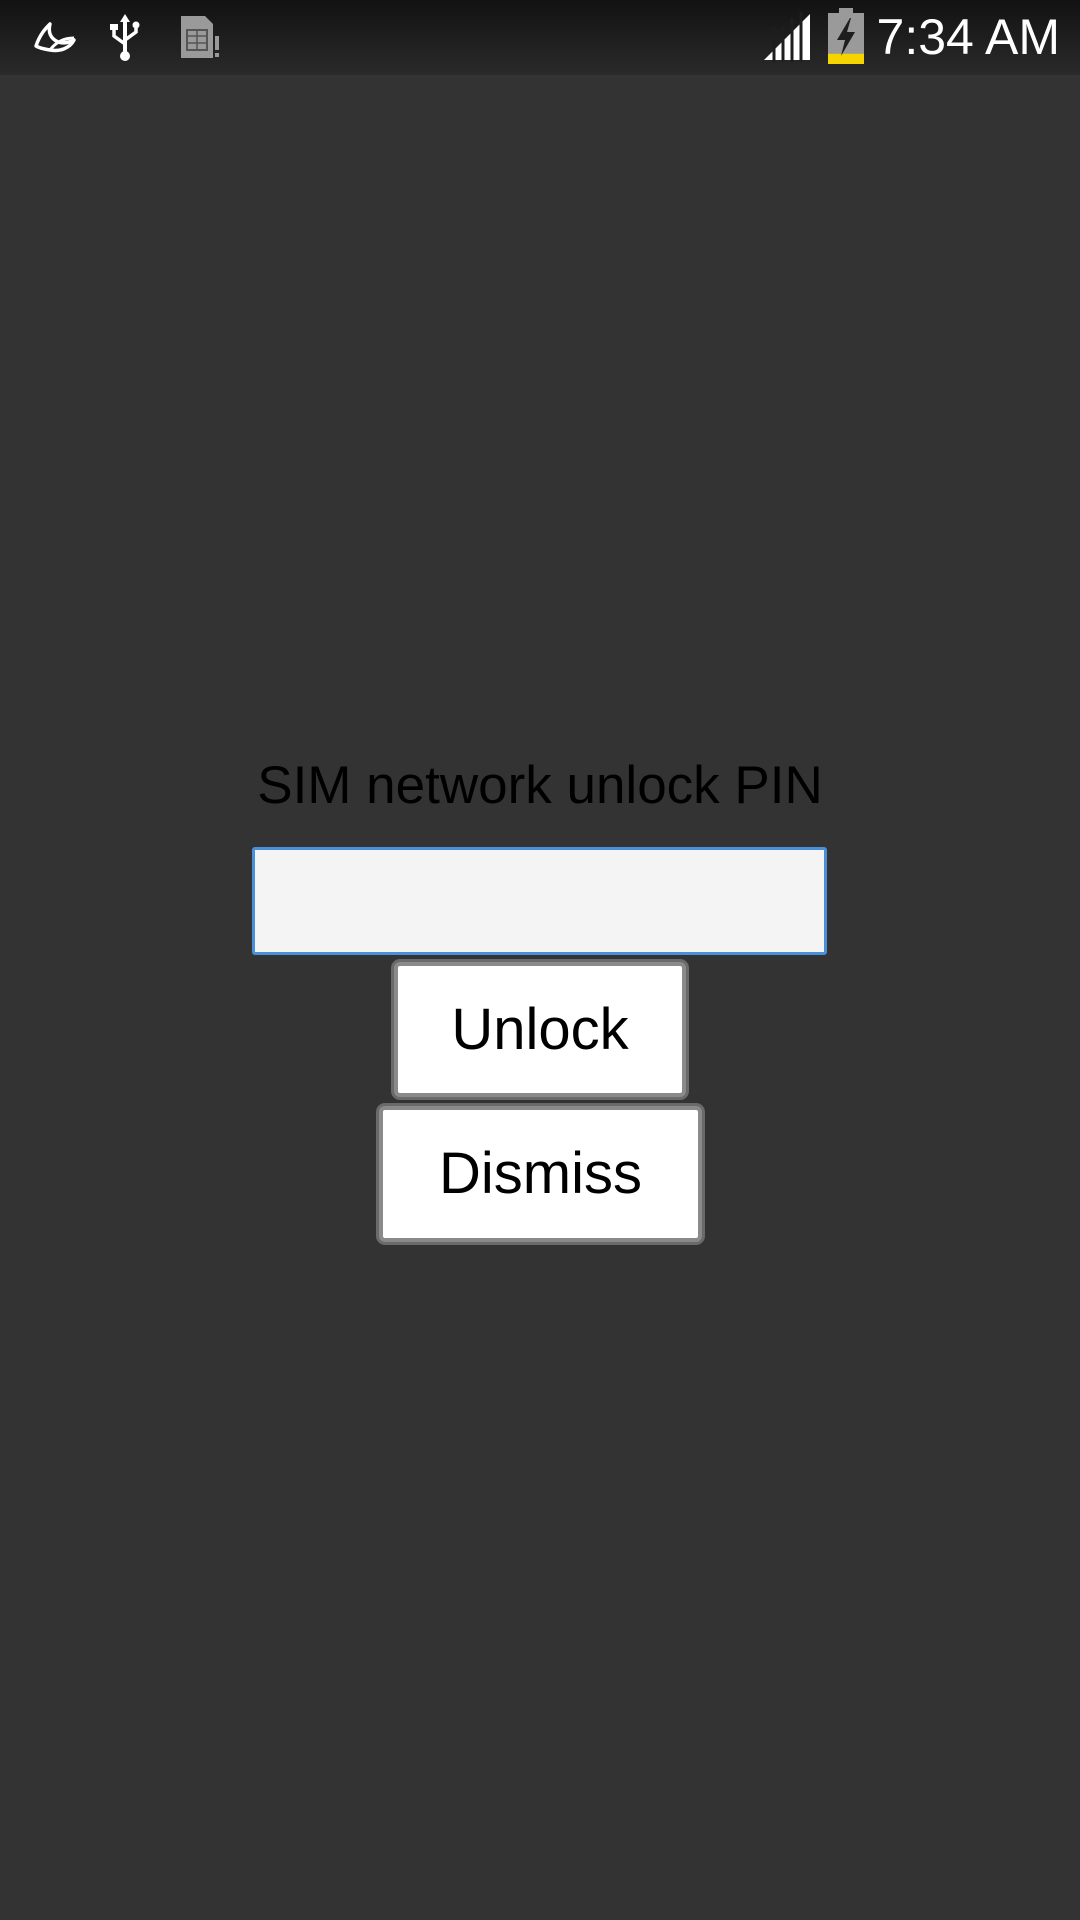 This screenshot has height=1920, width=1080. Describe the element at coordinates (540, 785) in the screenshot. I see `pin-prompt-label: SIM network unlock PIN` at that location.